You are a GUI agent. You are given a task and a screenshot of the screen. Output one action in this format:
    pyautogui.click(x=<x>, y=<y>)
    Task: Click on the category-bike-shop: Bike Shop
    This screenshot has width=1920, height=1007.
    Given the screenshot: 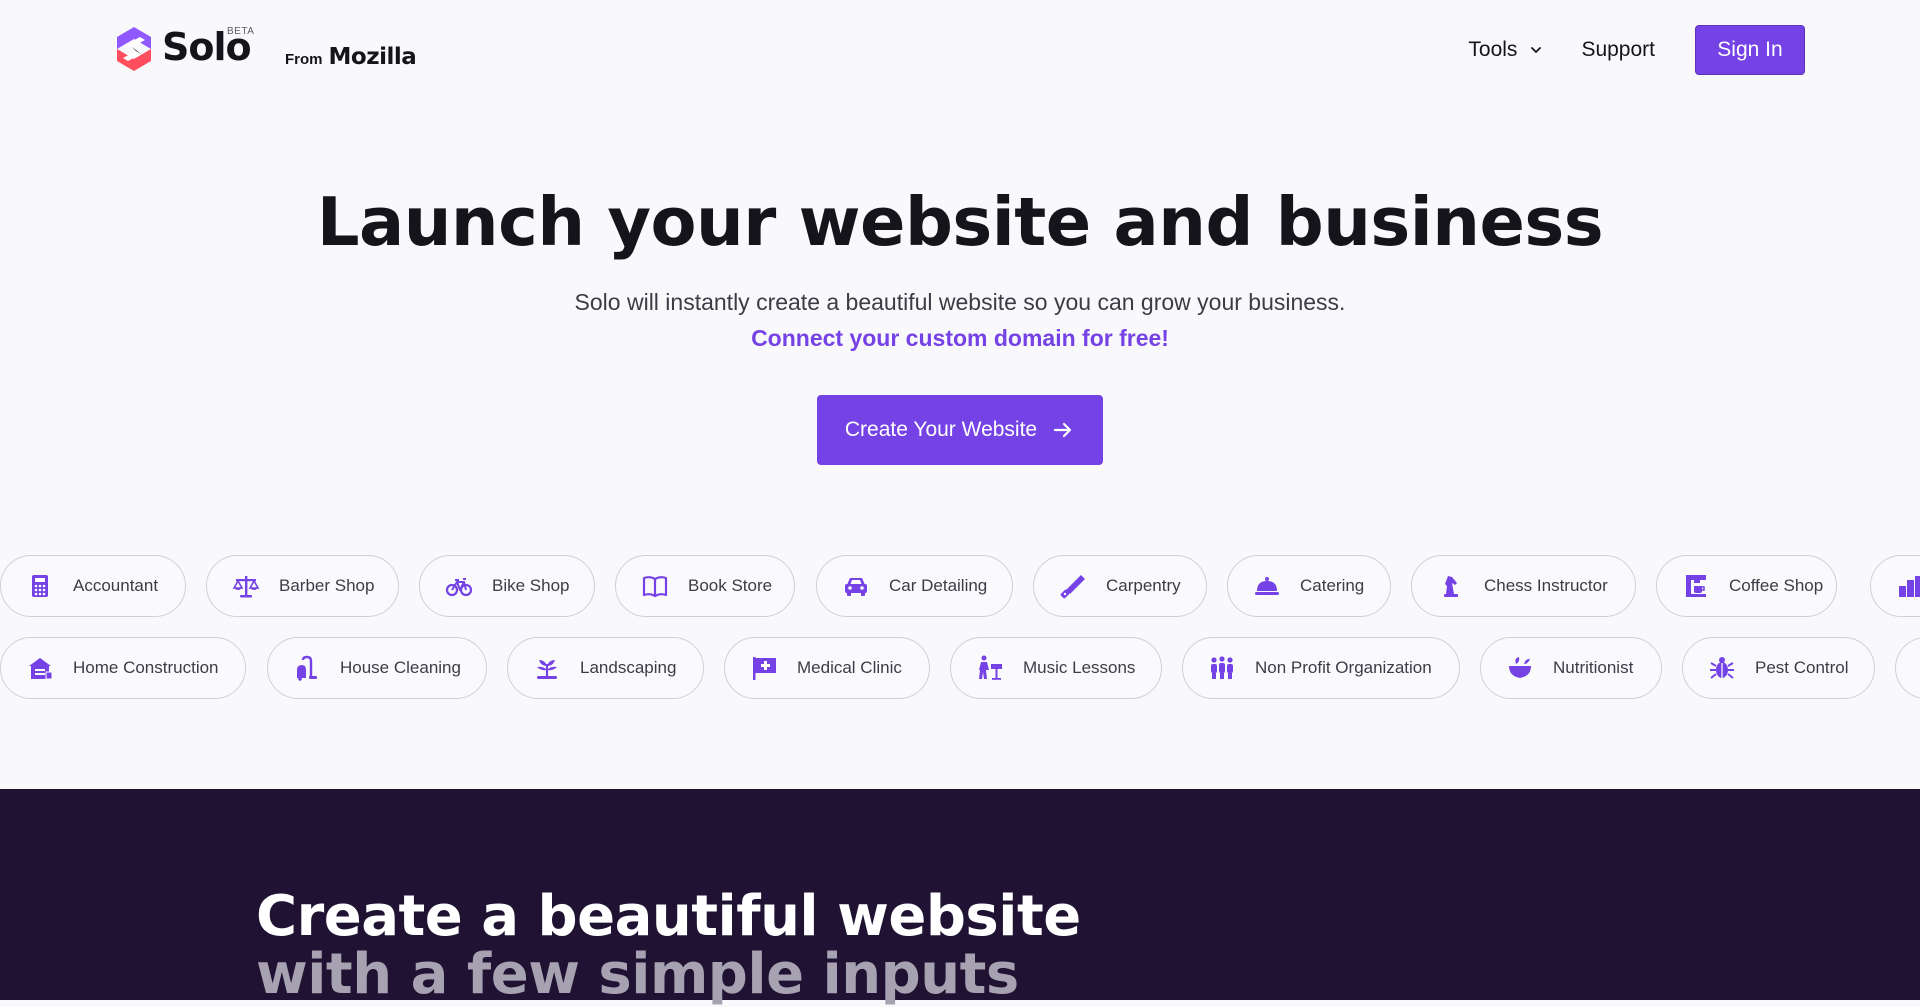 What is the action you would take?
    pyautogui.click(x=507, y=586)
    